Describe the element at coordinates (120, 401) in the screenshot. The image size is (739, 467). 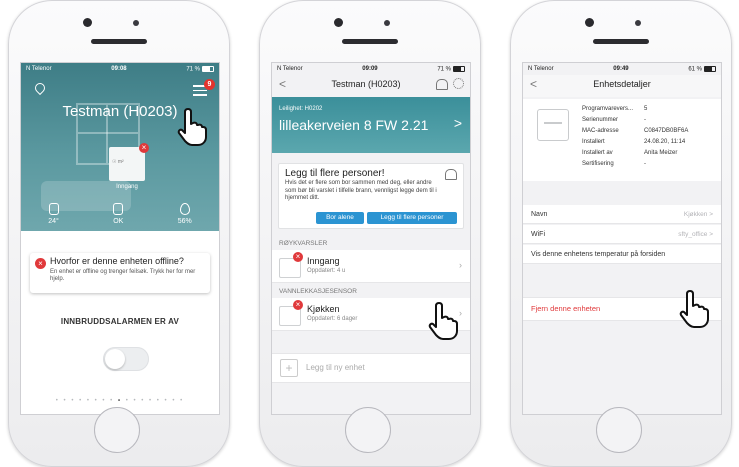
I see `page-indicator: • • • • • • • • • • • • • • • • •` at that location.